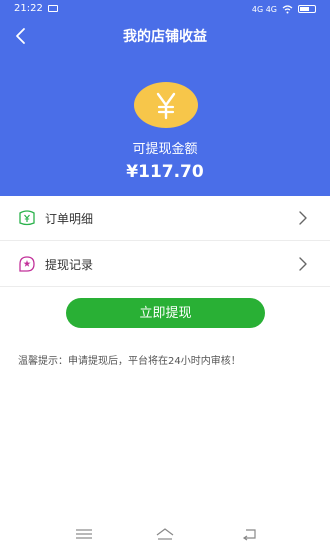  I want to click on tip-text: 温馨提示：申请提现后，平台将在24小时内审核！, so click(129, 361).